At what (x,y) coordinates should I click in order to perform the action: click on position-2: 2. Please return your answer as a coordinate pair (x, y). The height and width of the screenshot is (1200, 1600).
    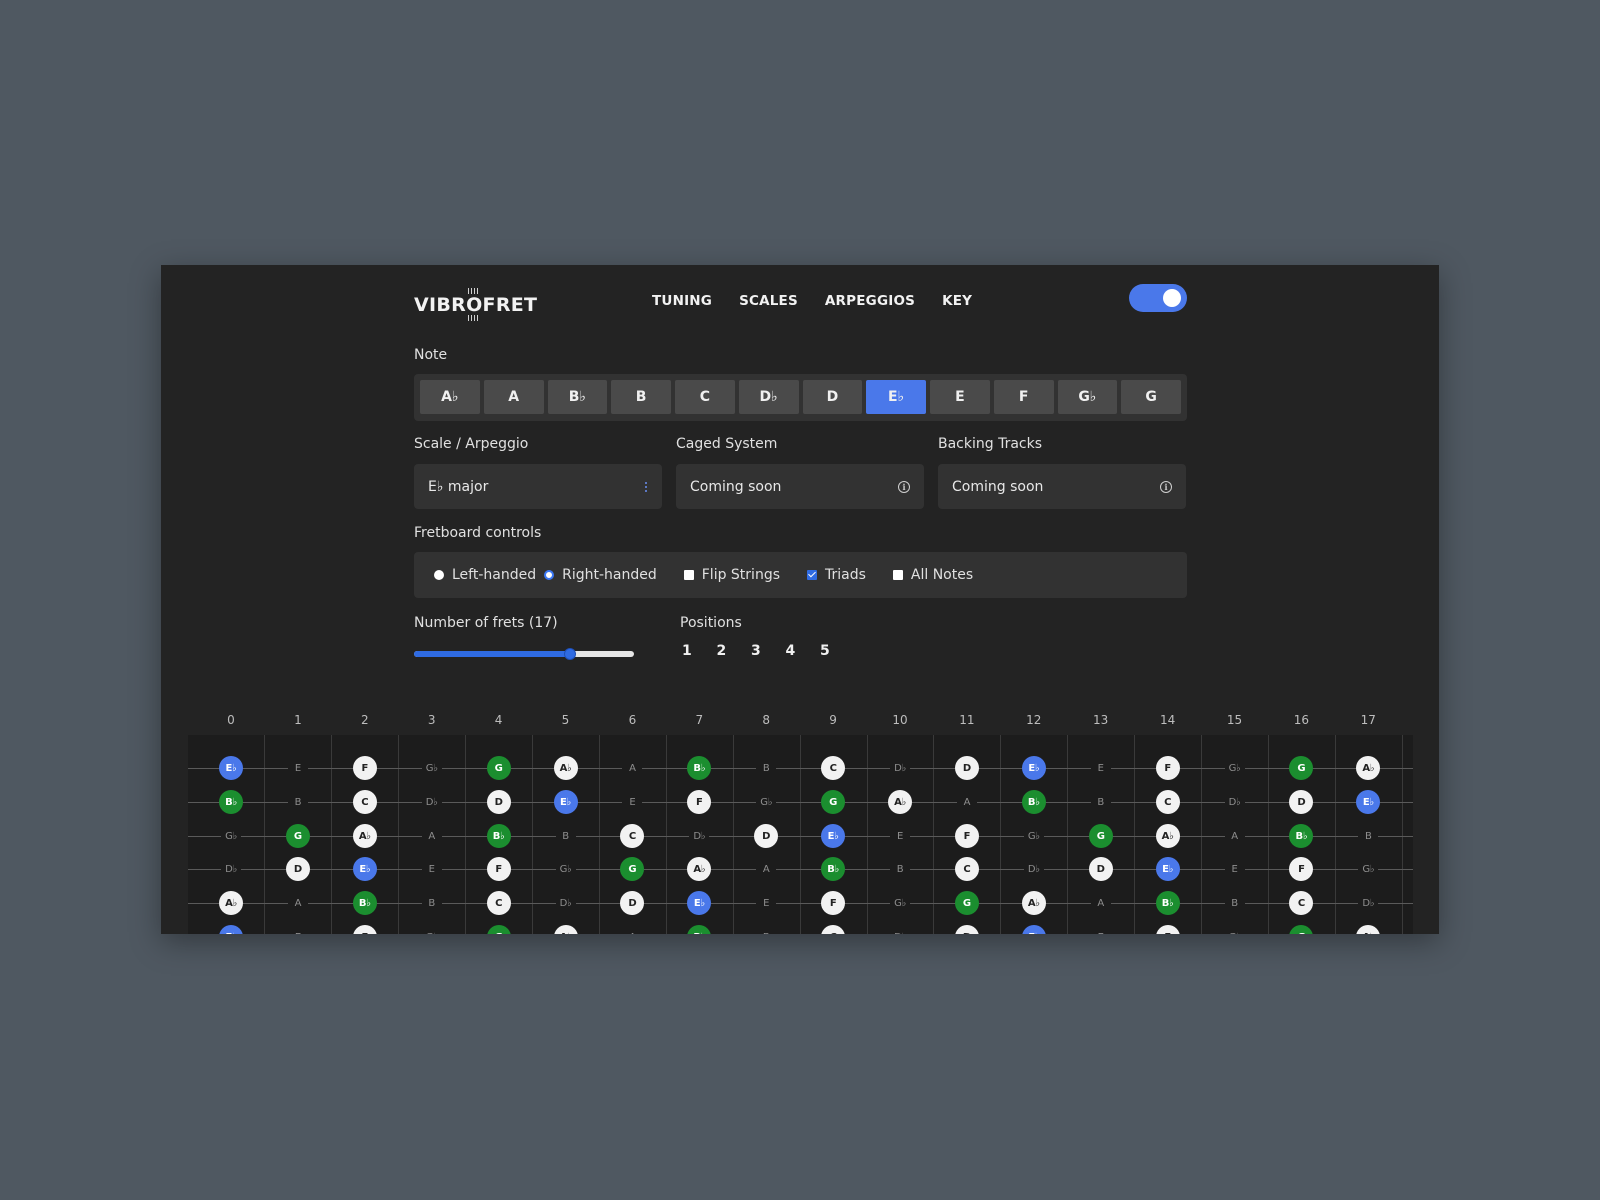
    Looking at the image, I should click on (734, 651).